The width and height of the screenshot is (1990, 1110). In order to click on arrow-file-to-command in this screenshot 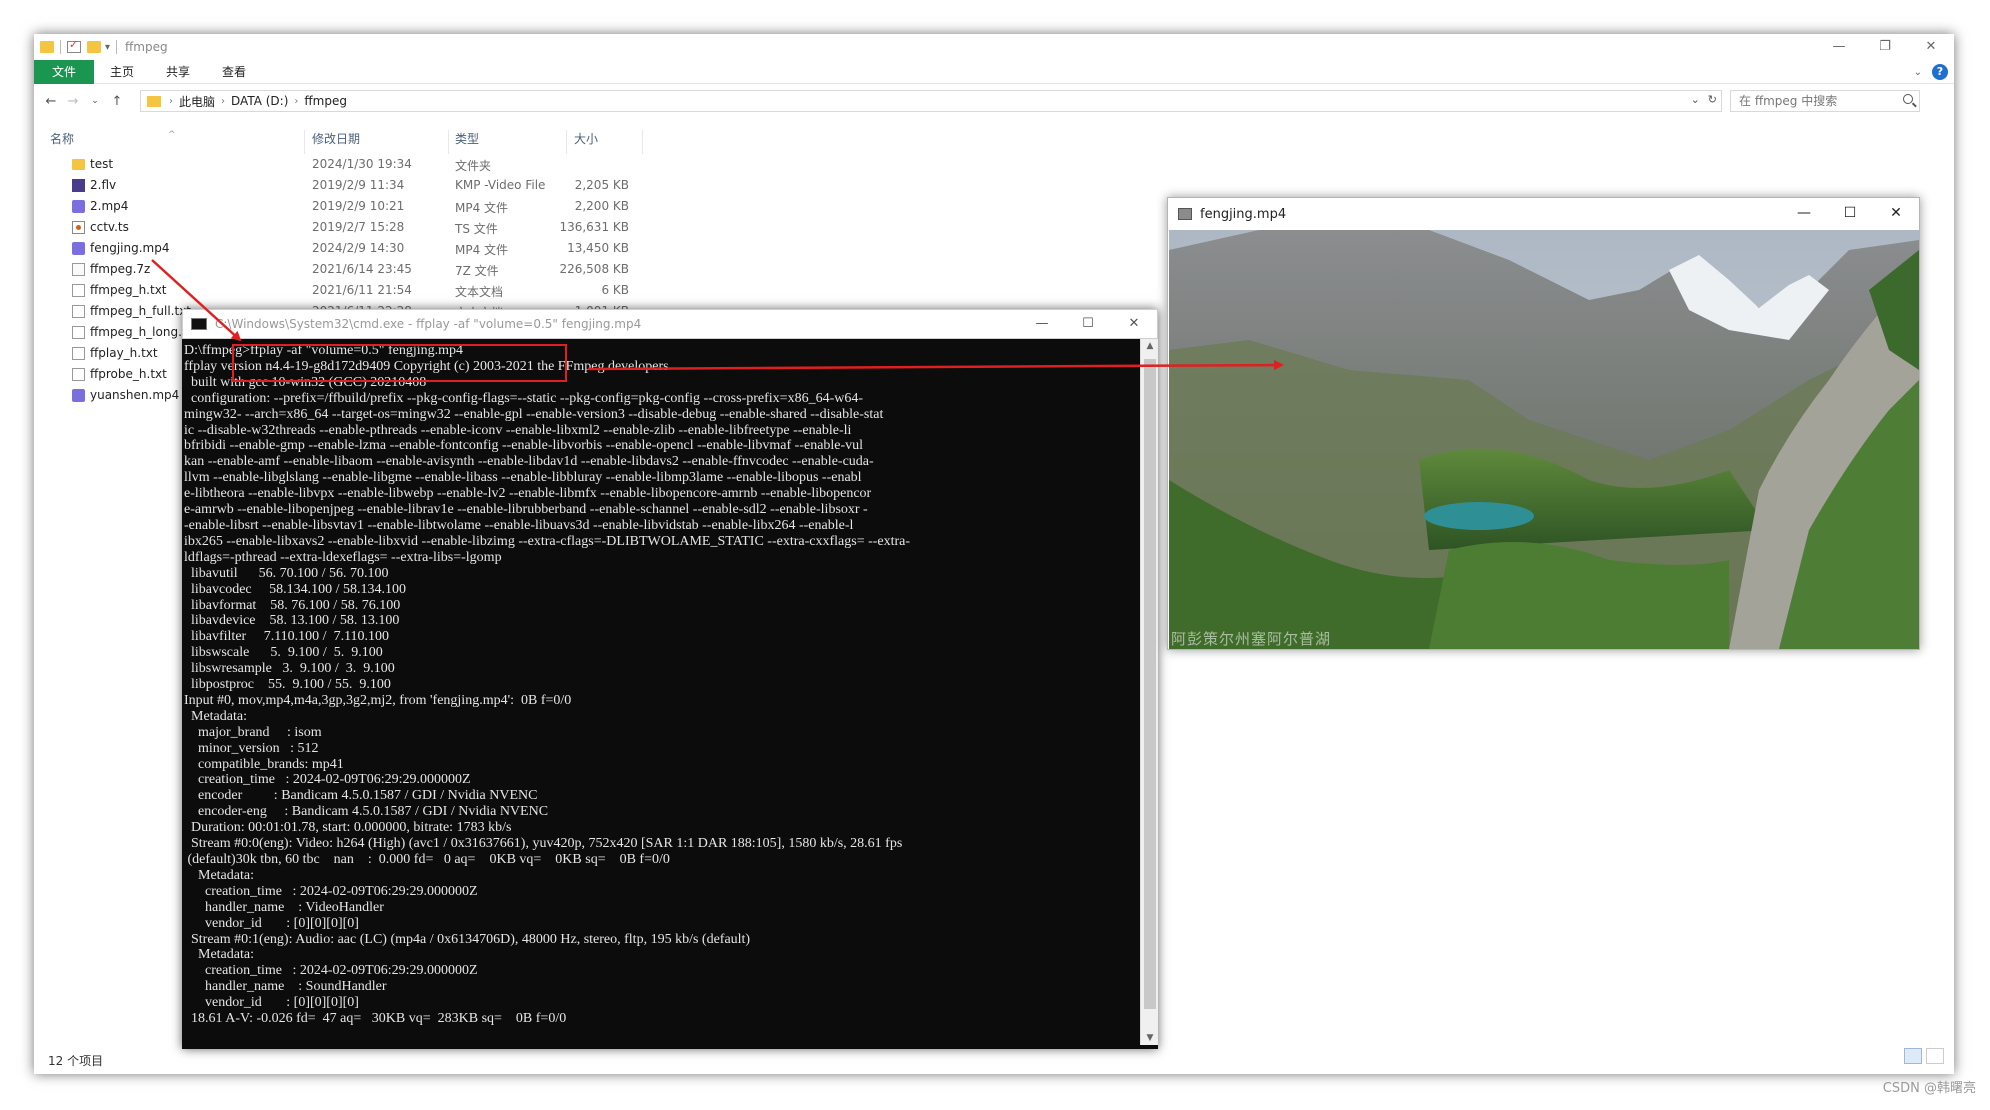, I will do `click(196, 300)`.